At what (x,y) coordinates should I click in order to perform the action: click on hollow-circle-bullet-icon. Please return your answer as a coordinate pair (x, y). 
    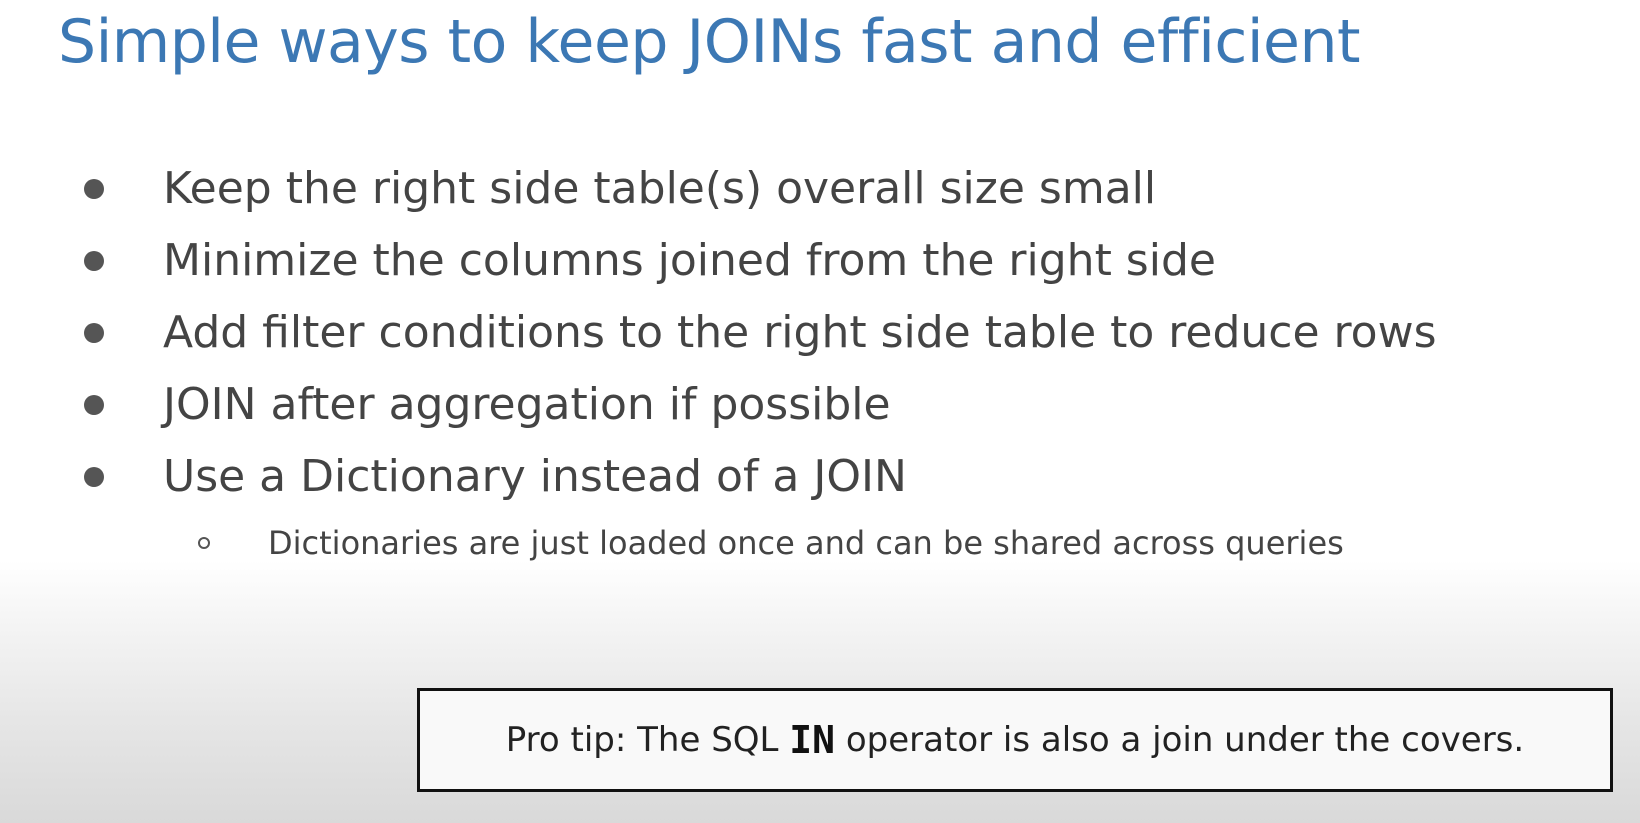
    Looking at the image, I should click on (204, 543).